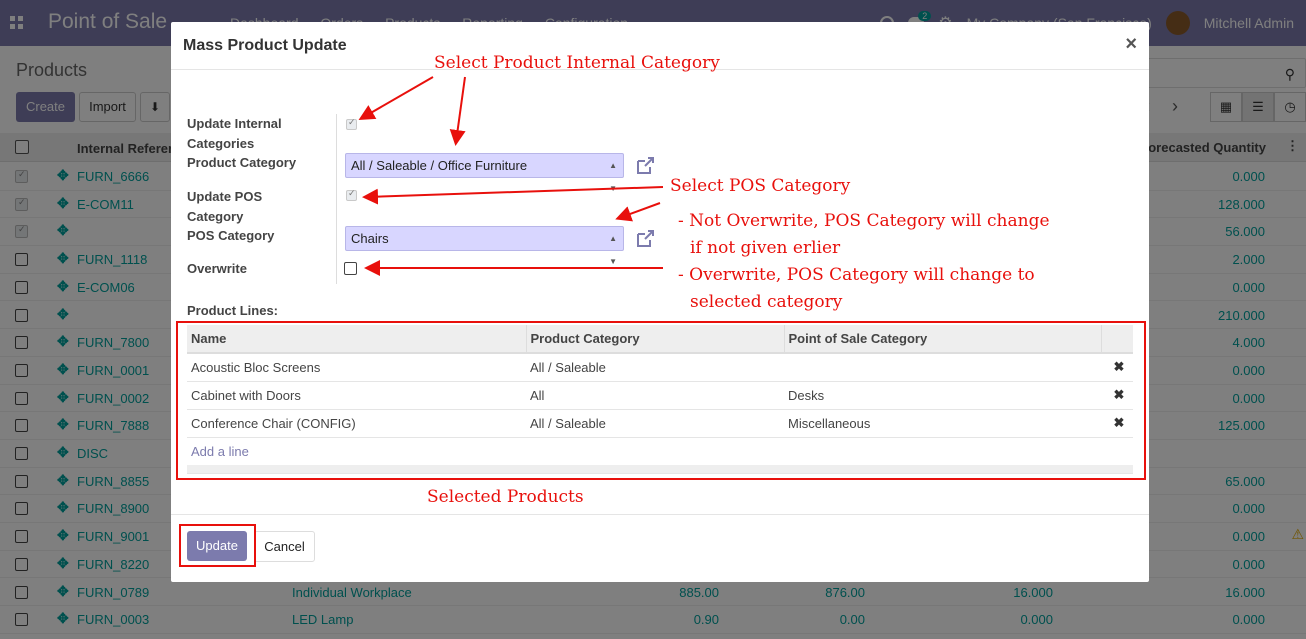 This screenshot has width=1306, height=639. I want to click on arrow-to-pos-category, so click(638, 212).